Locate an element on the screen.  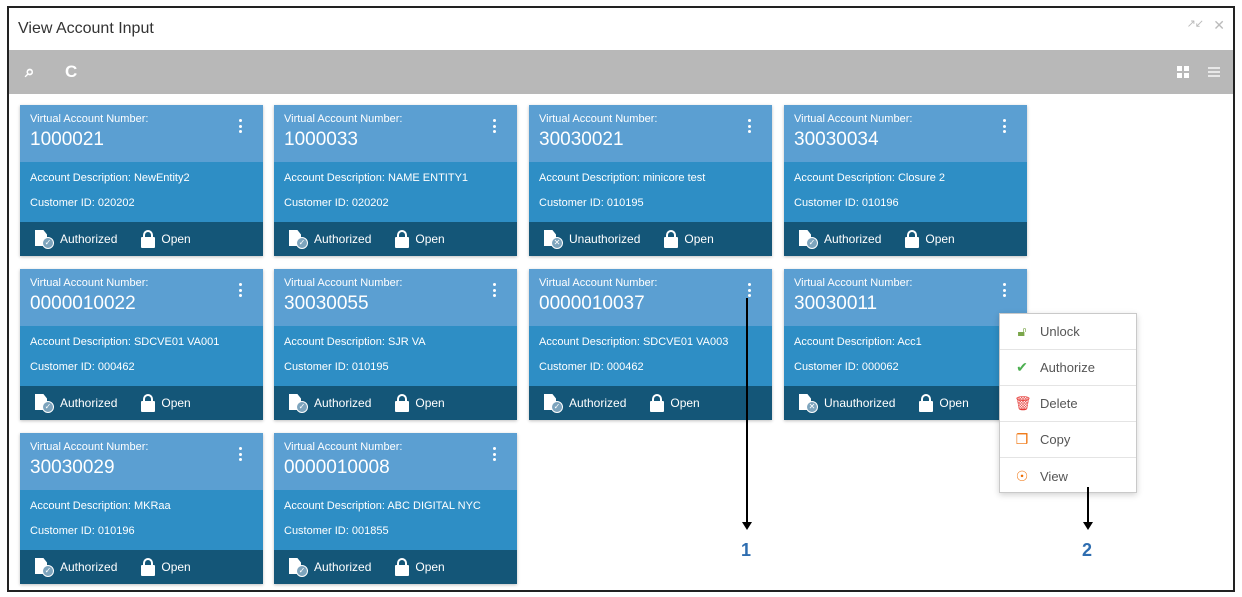
description-value: SDCVE01 VA003 is located at coordinates (685, 342).